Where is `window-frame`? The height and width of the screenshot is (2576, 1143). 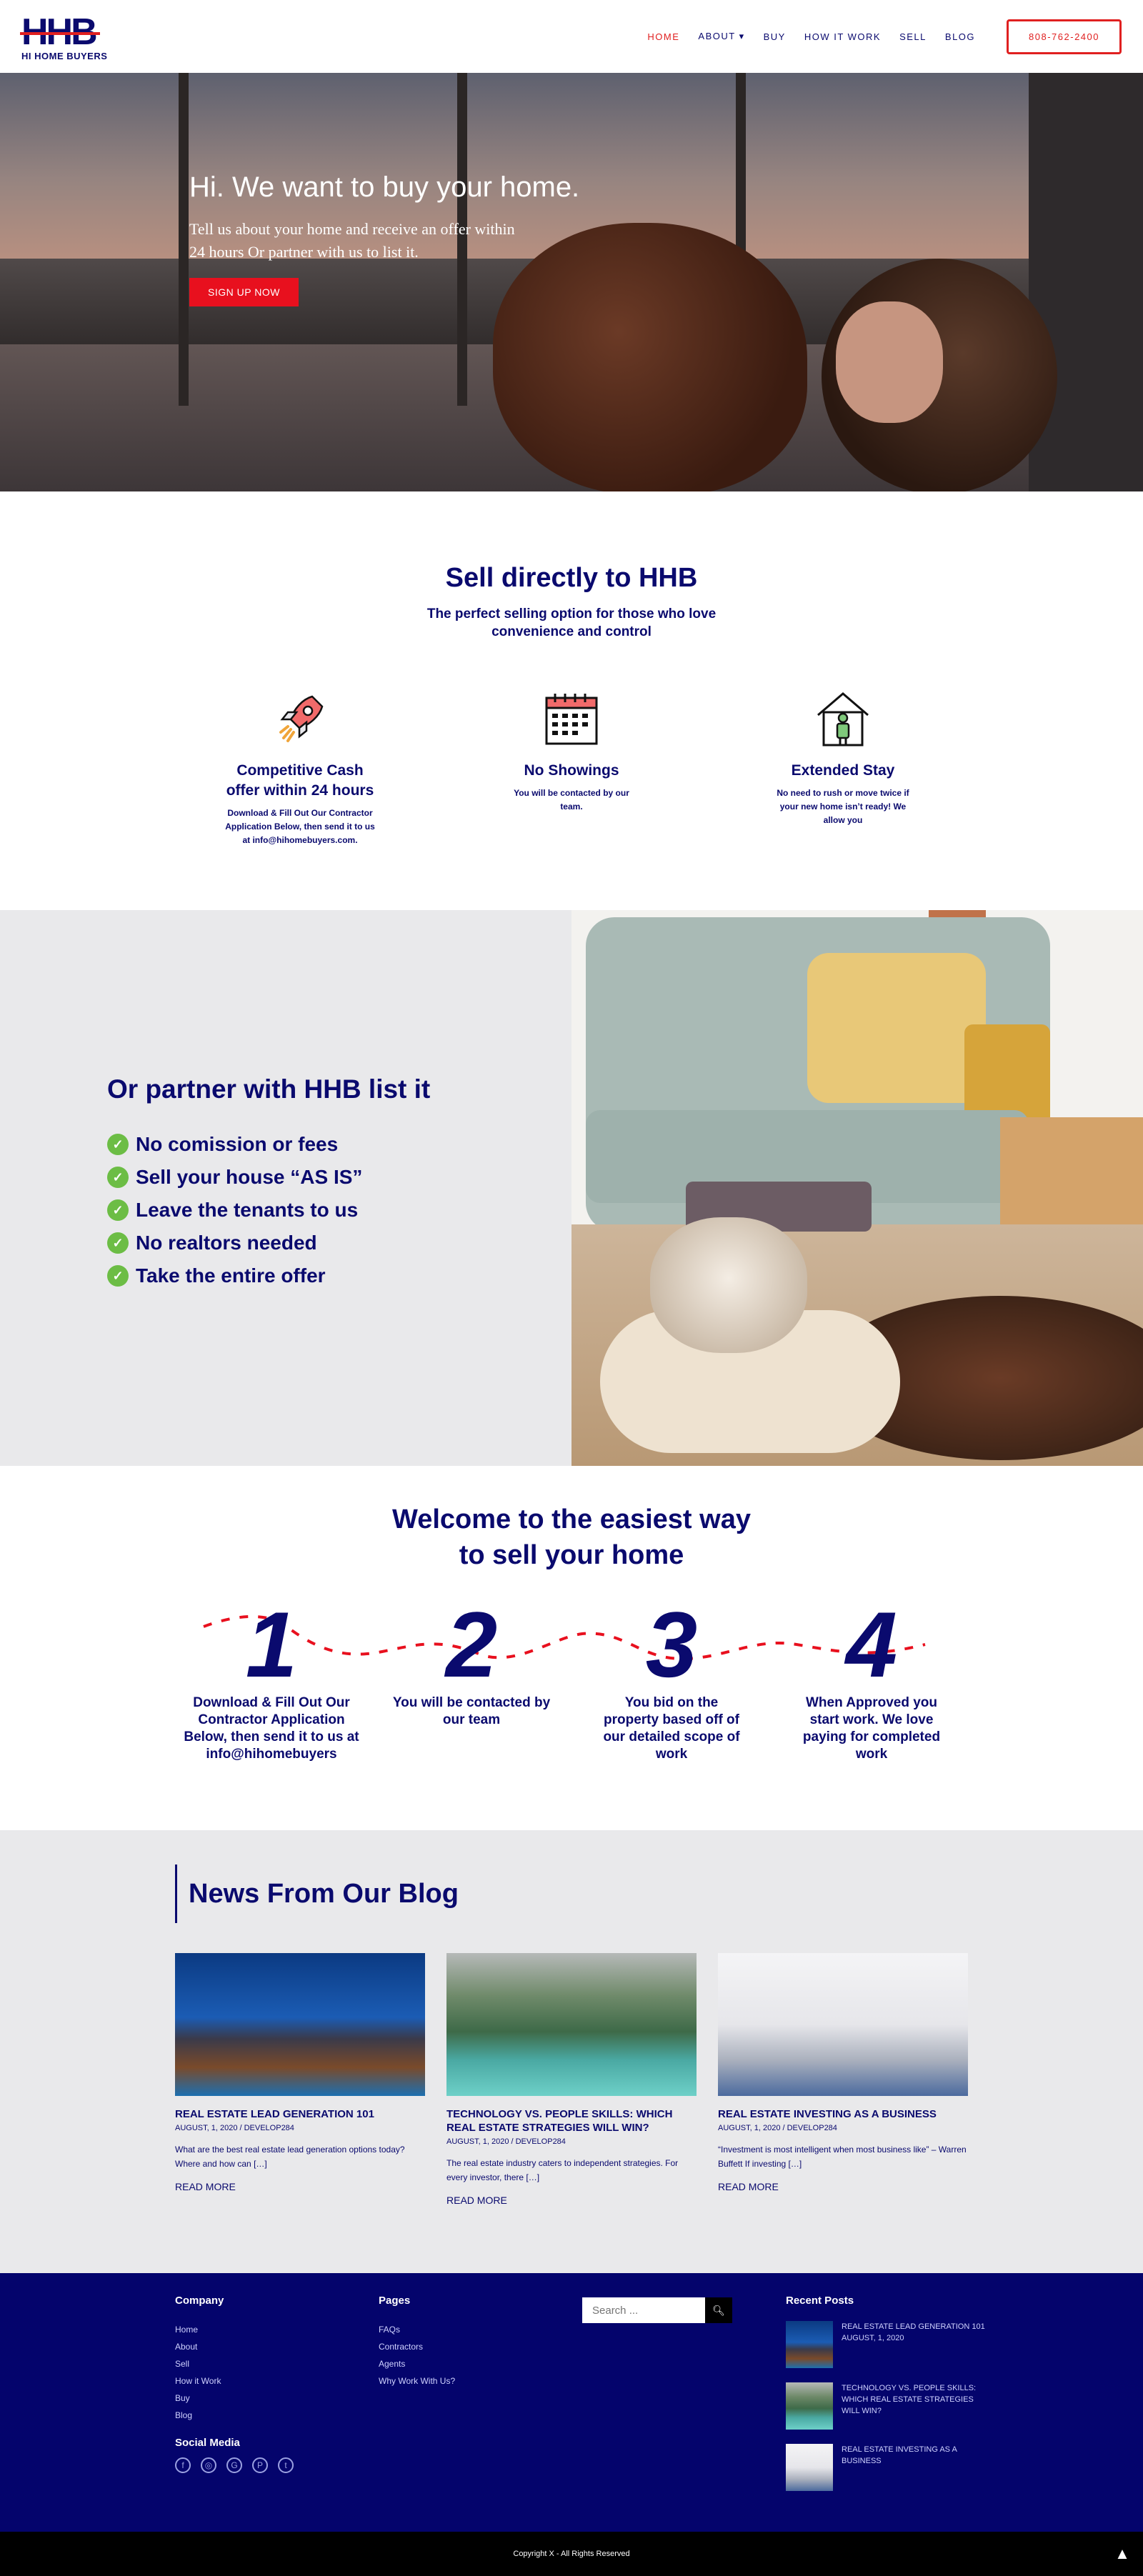
window-frame is located at coordinates (184, 239).